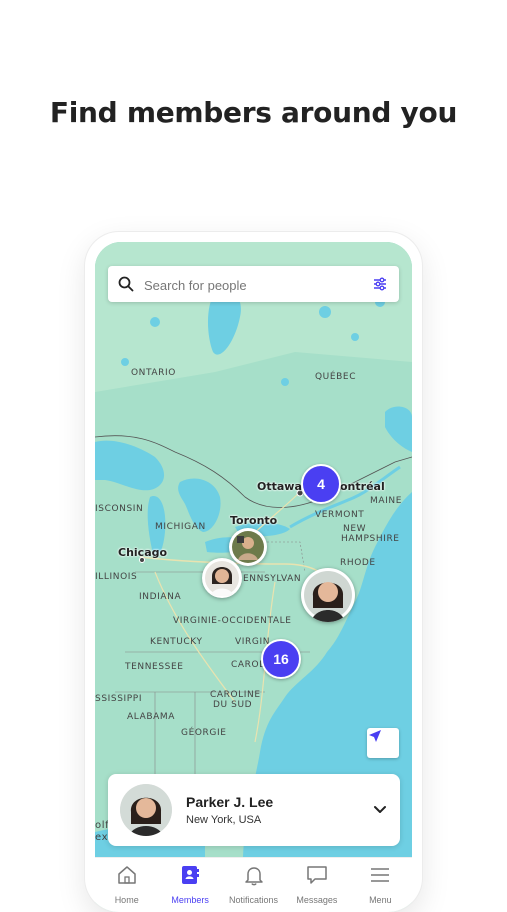  I want to click on members-icon, so click(191, 875).